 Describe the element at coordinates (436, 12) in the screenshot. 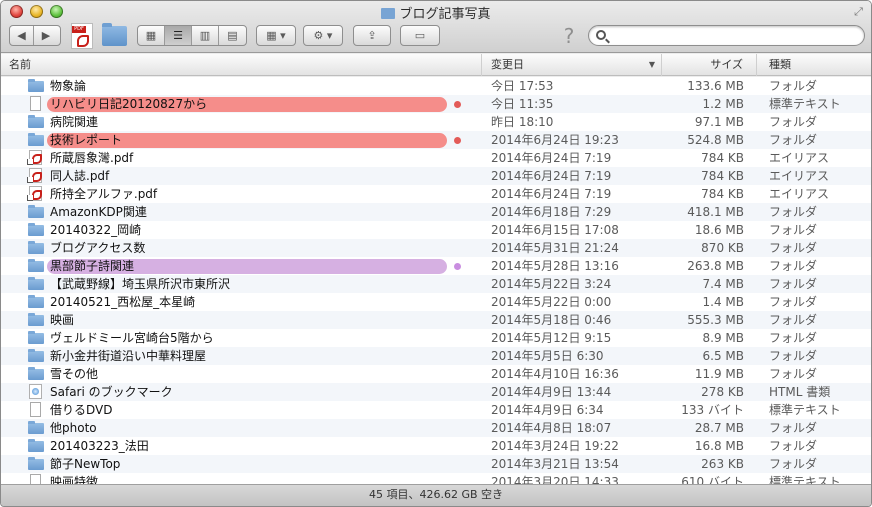

I see `window-title: ブログ記事写真` at that location.